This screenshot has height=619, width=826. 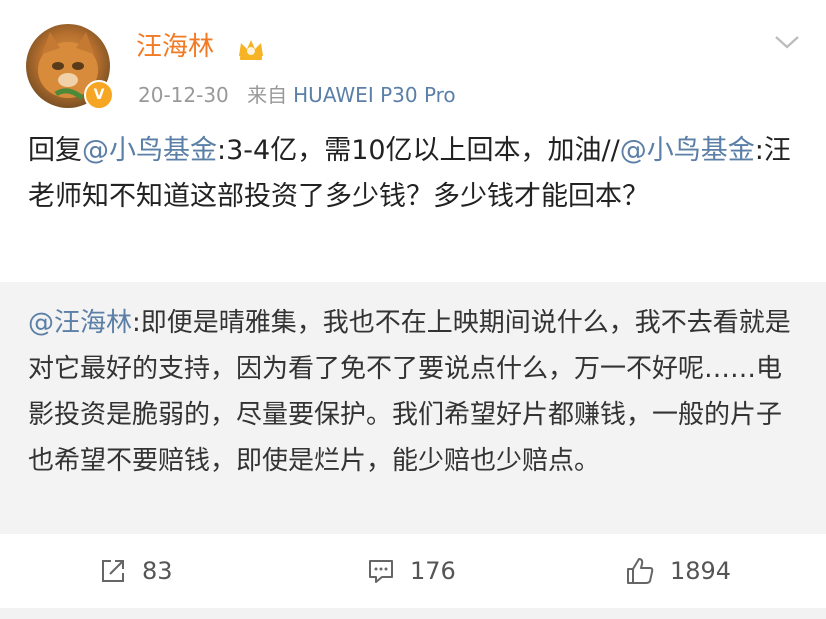 I want to click on action-bar: 83 176 1894, so click(x=413, y=571).